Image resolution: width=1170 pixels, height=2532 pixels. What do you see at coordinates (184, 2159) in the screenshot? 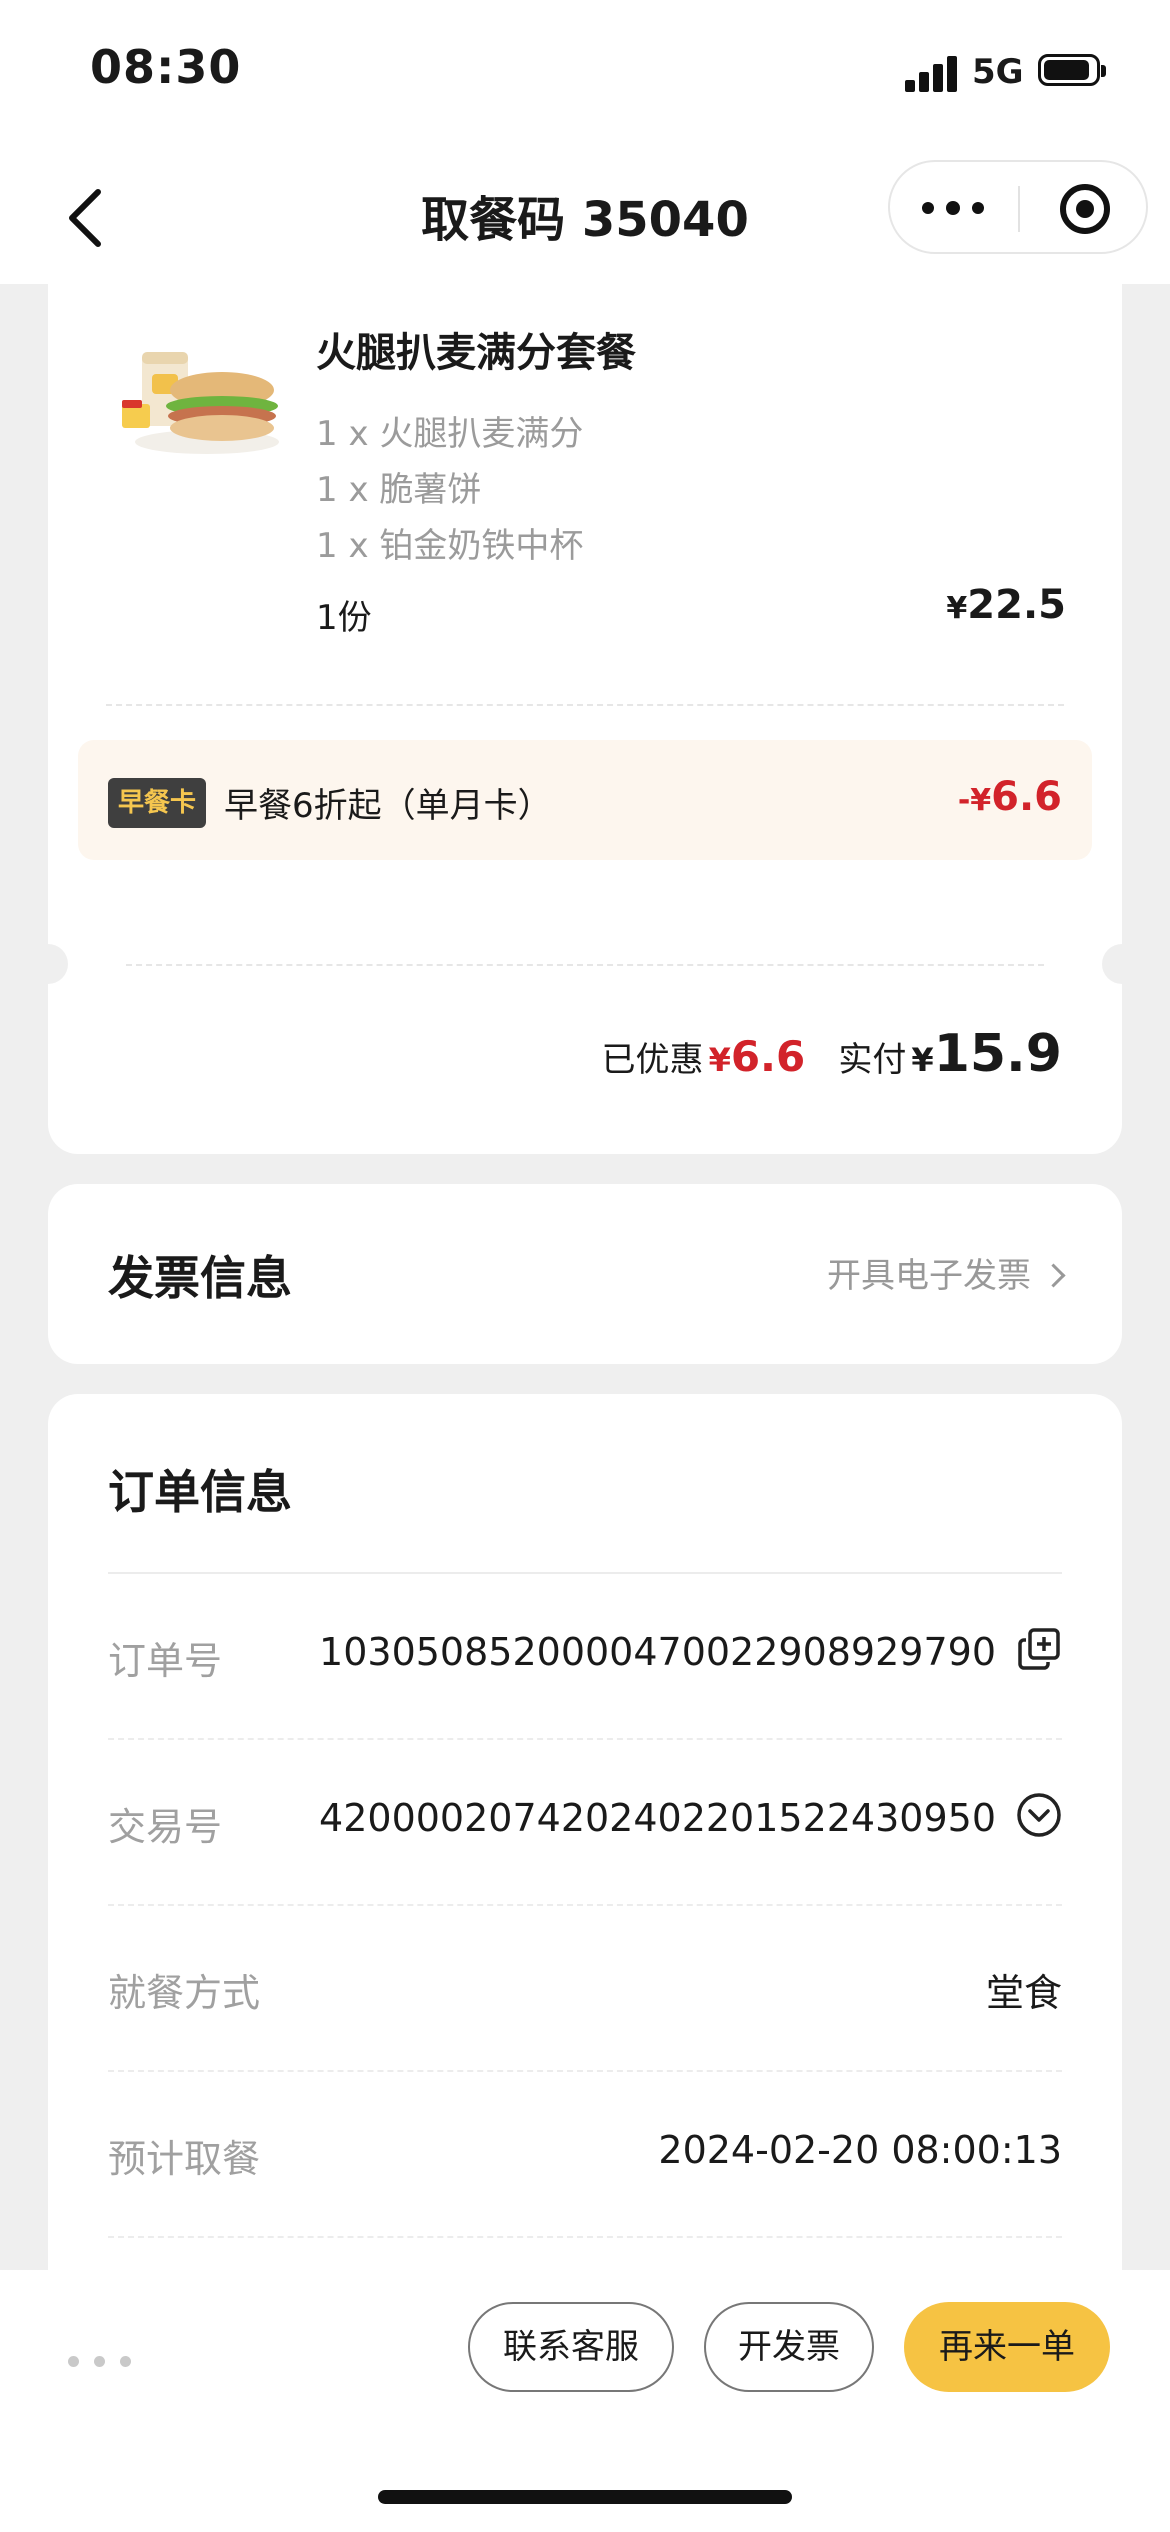
I see `info-label: 预计取餐` at bounding box center [184, 2159].